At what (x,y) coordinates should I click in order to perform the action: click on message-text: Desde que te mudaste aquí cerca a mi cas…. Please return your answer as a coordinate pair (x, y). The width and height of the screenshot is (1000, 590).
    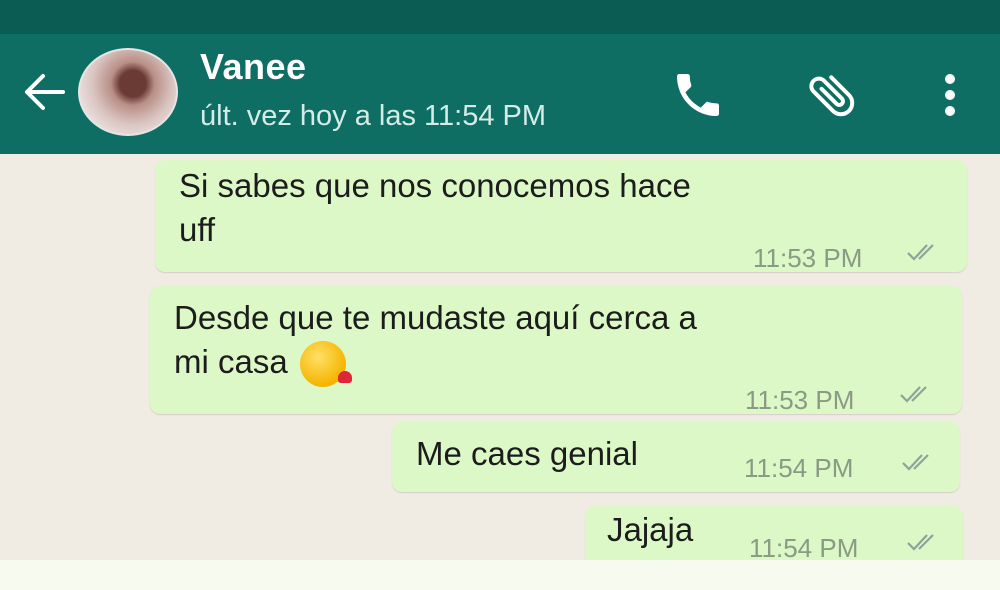
    Looking at the image, I should click on (554, 342).